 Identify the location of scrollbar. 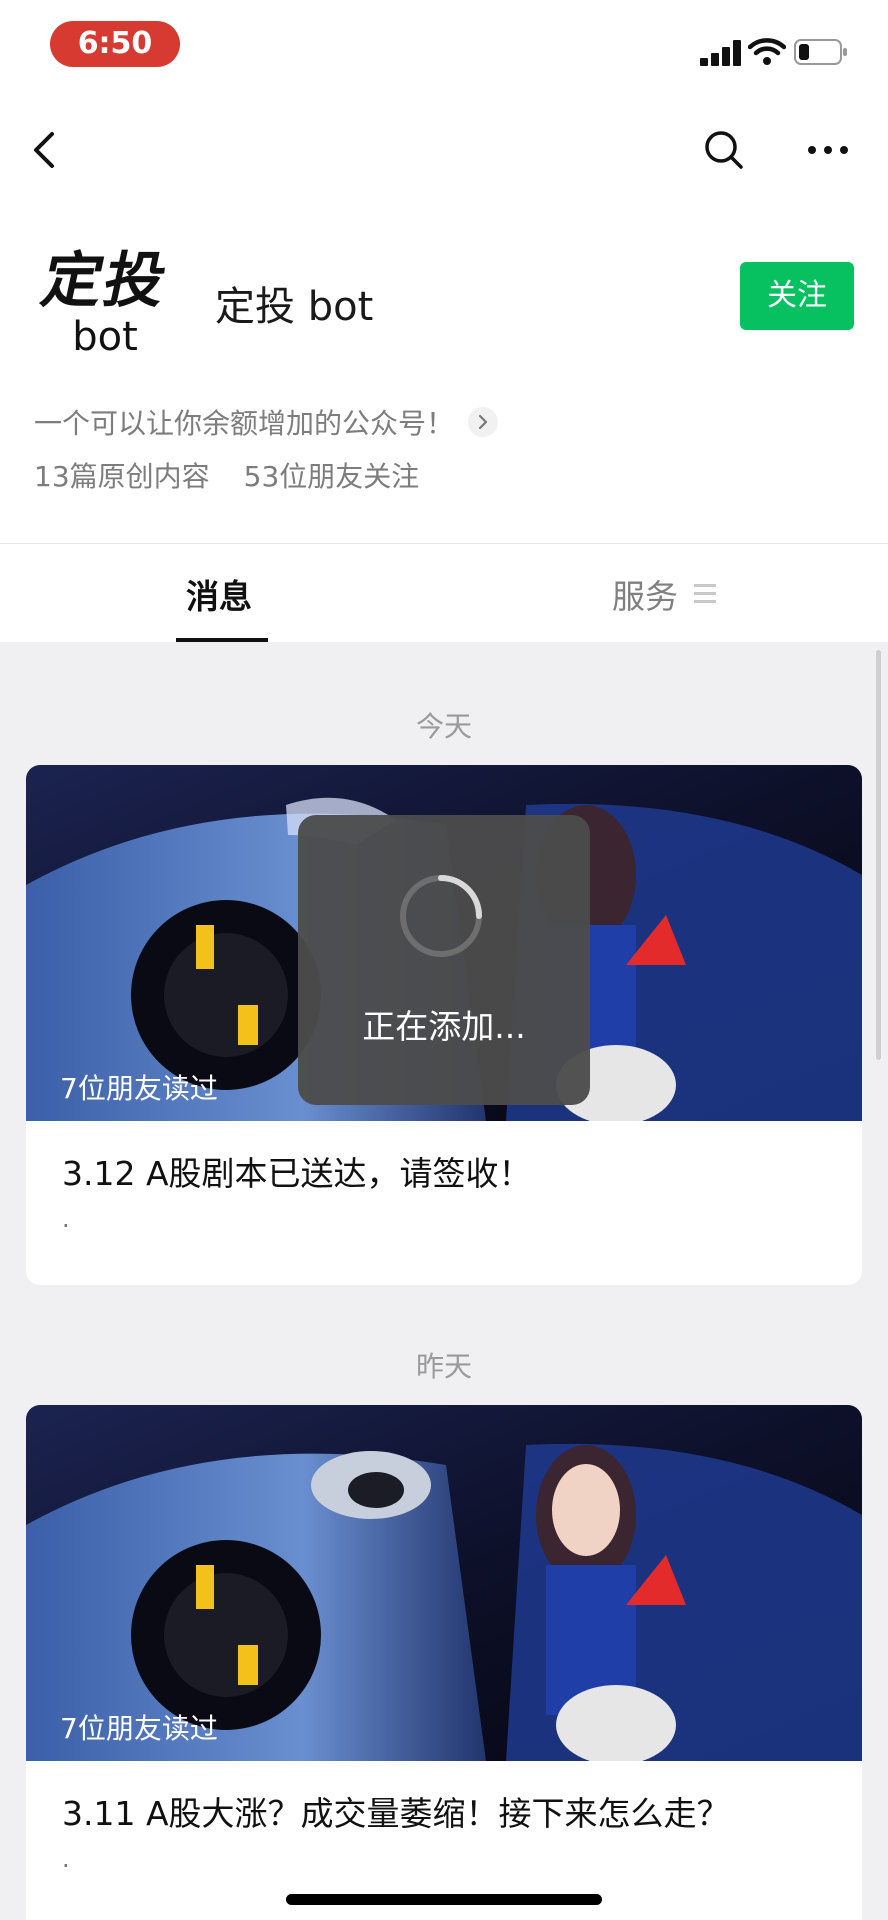
(878, 855).